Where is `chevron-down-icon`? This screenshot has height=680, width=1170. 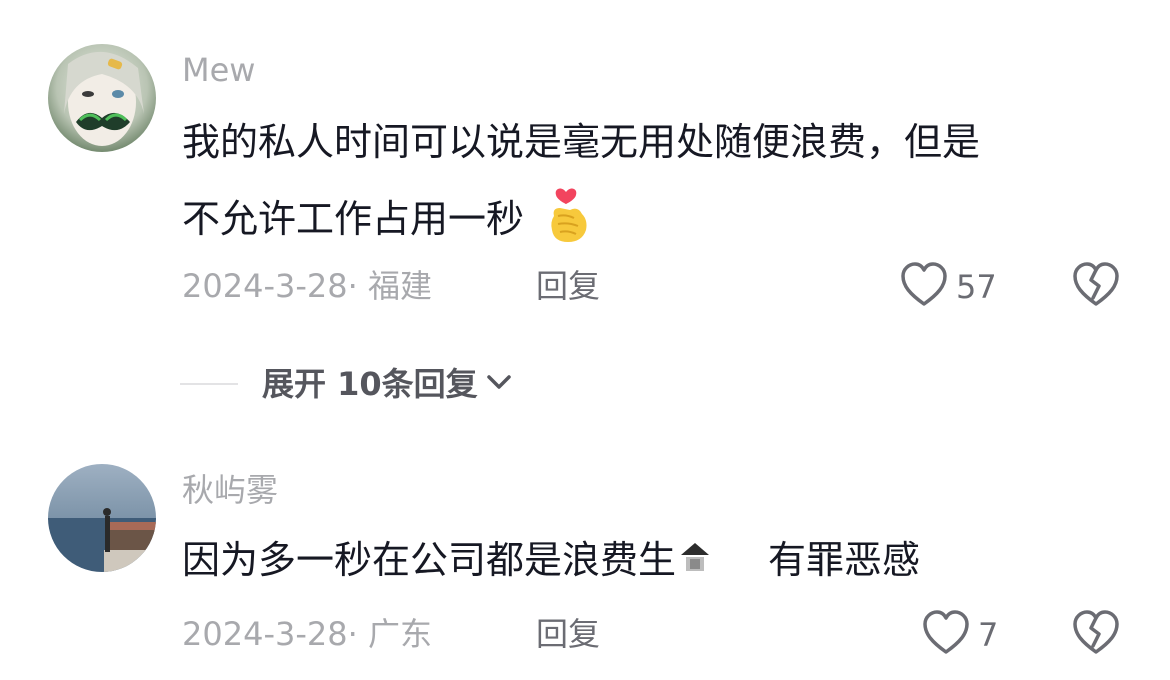
chevron-down-icon is located at coordinates (499, 384).